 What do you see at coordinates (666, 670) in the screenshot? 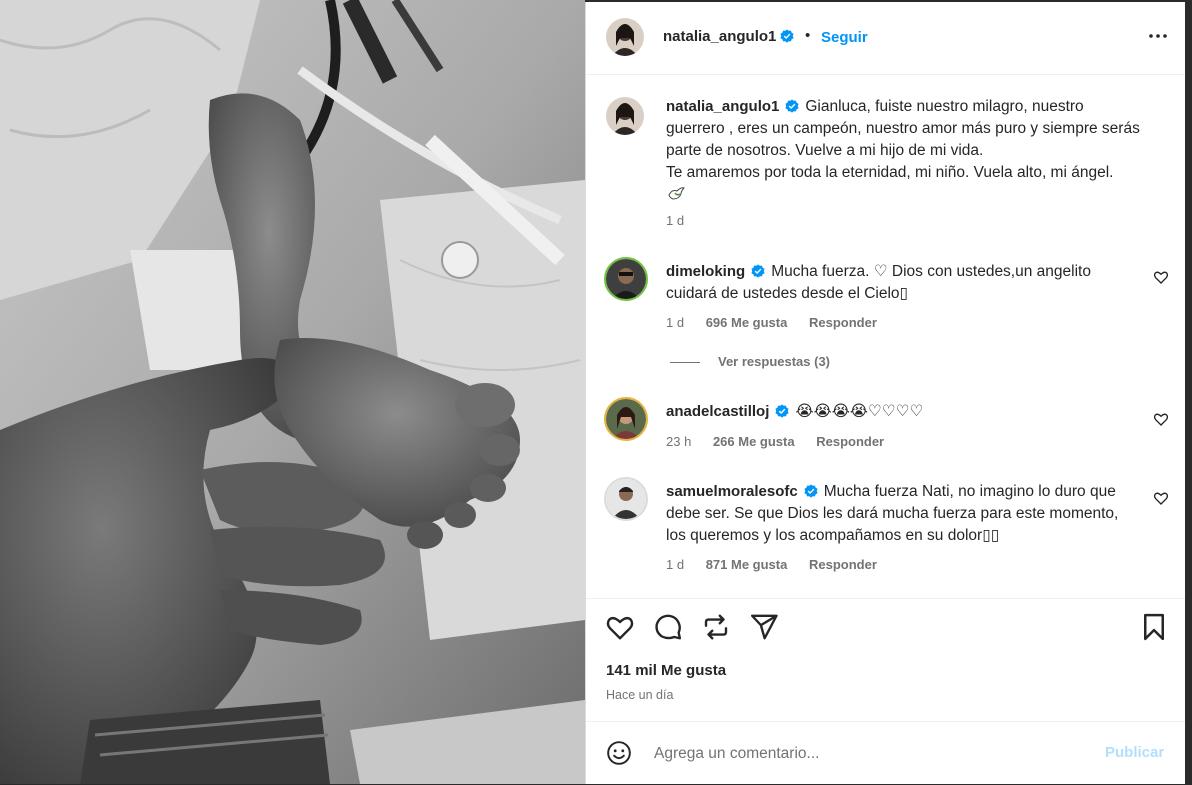
I see `post-like-count: 141 mil Me gusta` at bounding box center [666, 670].